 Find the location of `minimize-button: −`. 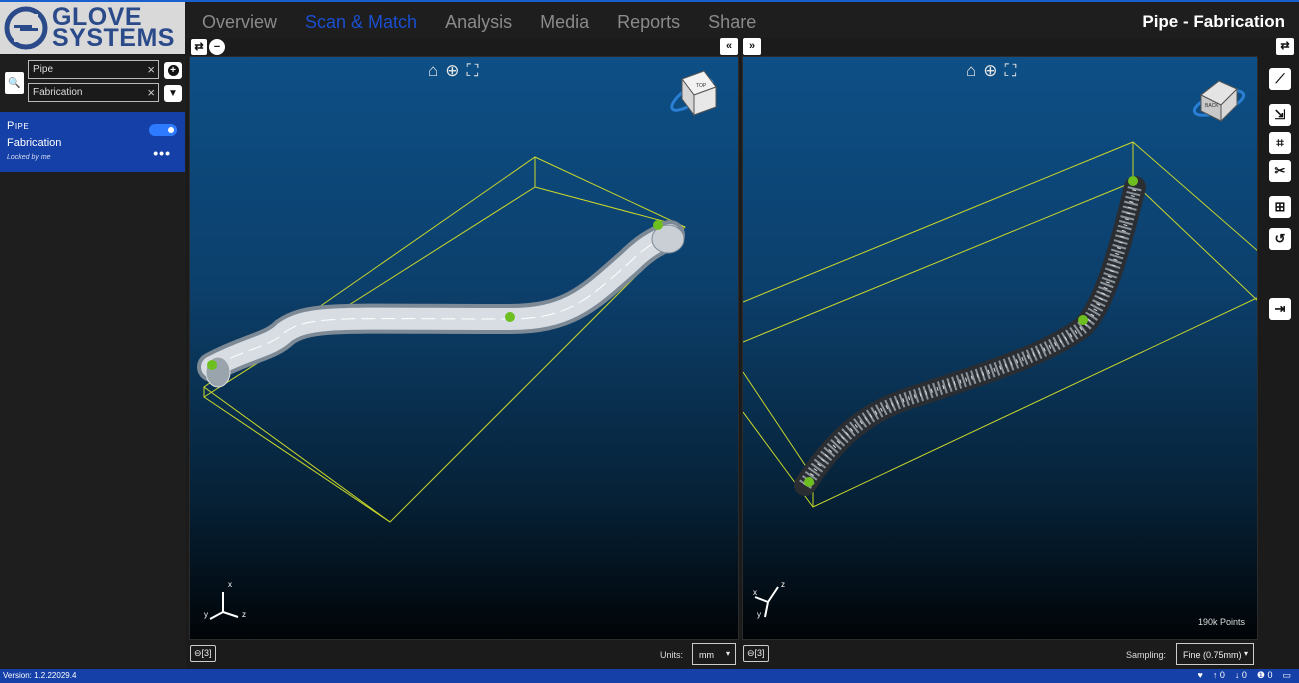

minimize-button: − is located at coordinates (217, 47).